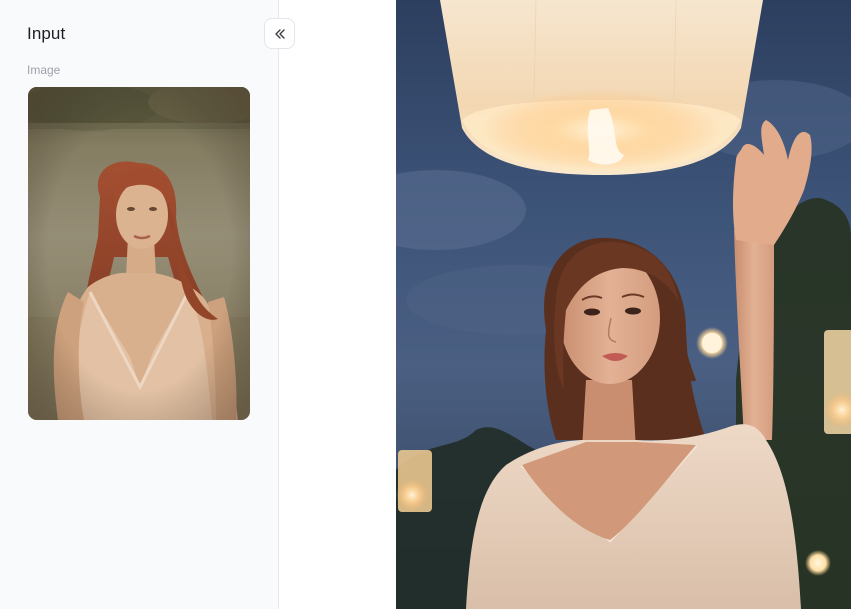  I want to click on input-image-thumbnail, so click(139, 253).